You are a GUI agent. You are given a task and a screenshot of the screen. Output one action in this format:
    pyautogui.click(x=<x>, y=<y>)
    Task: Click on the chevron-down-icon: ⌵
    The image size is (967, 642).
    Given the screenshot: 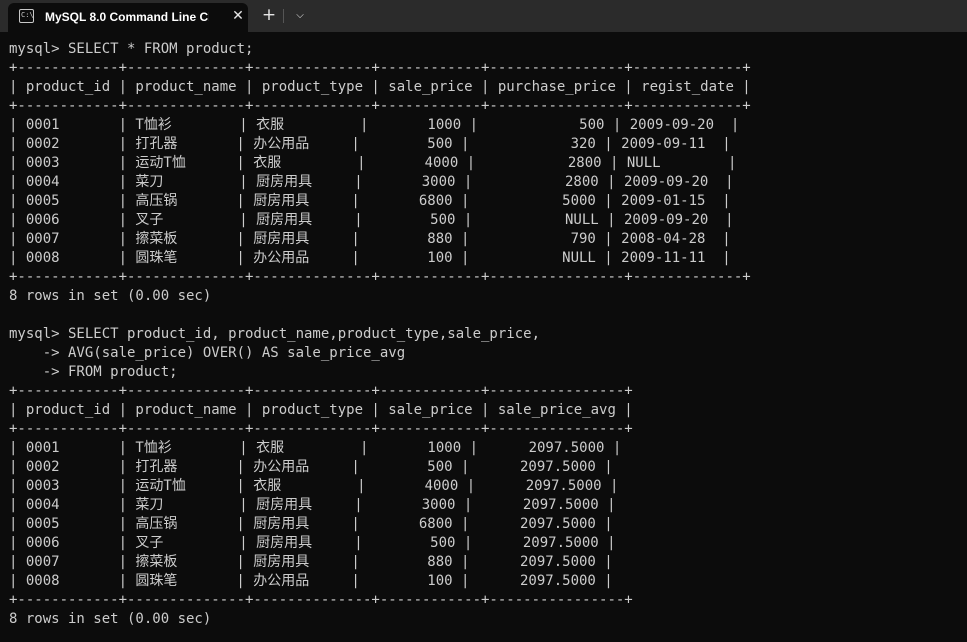 What is the action you would take?
    pyautogui.click(x=300, y=16)
    